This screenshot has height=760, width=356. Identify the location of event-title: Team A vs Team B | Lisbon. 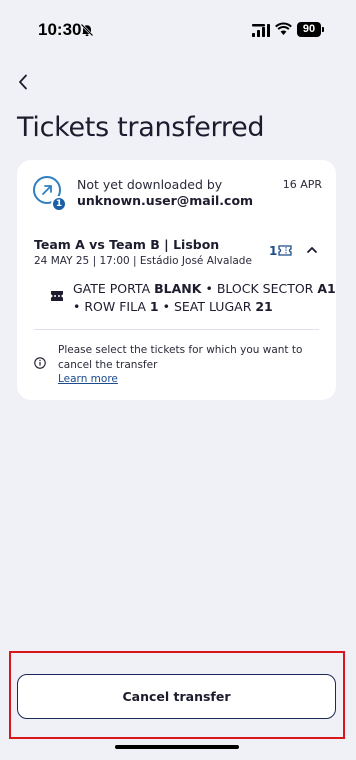
(127, 244).